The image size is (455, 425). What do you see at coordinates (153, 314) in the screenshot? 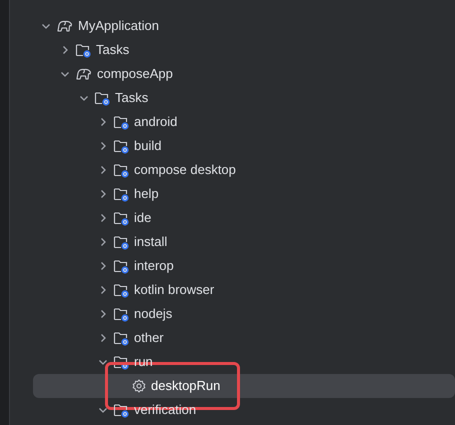
I see `tree-item-label: nodejs` at bounding box center [153, 314].